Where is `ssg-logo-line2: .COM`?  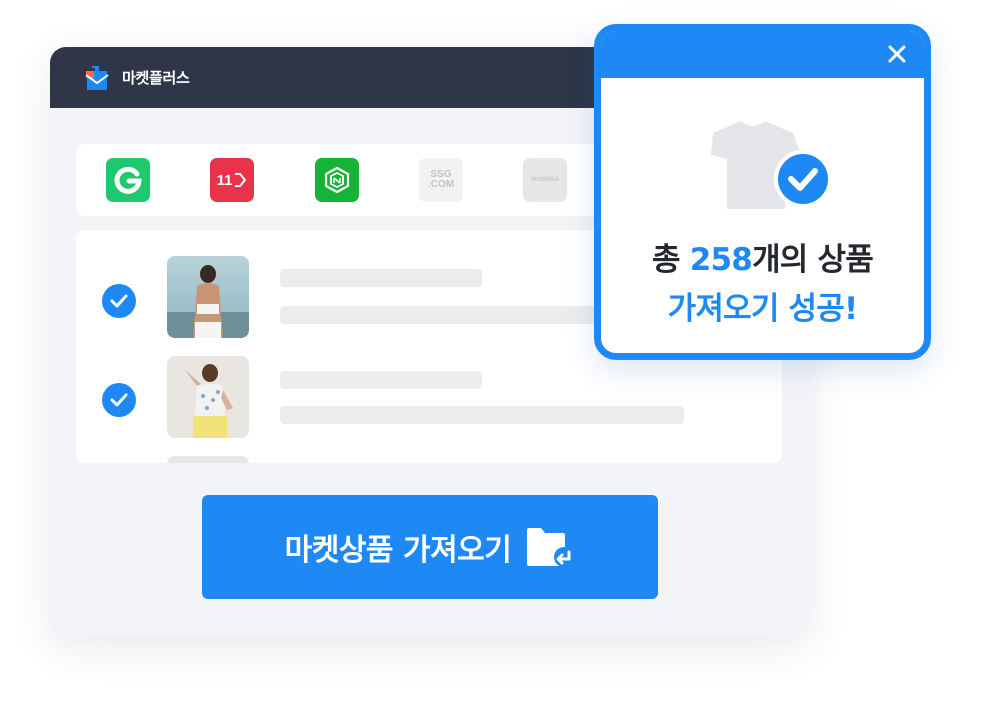
ssg-logo-line2: .COM is located at coordinates (441, 184).